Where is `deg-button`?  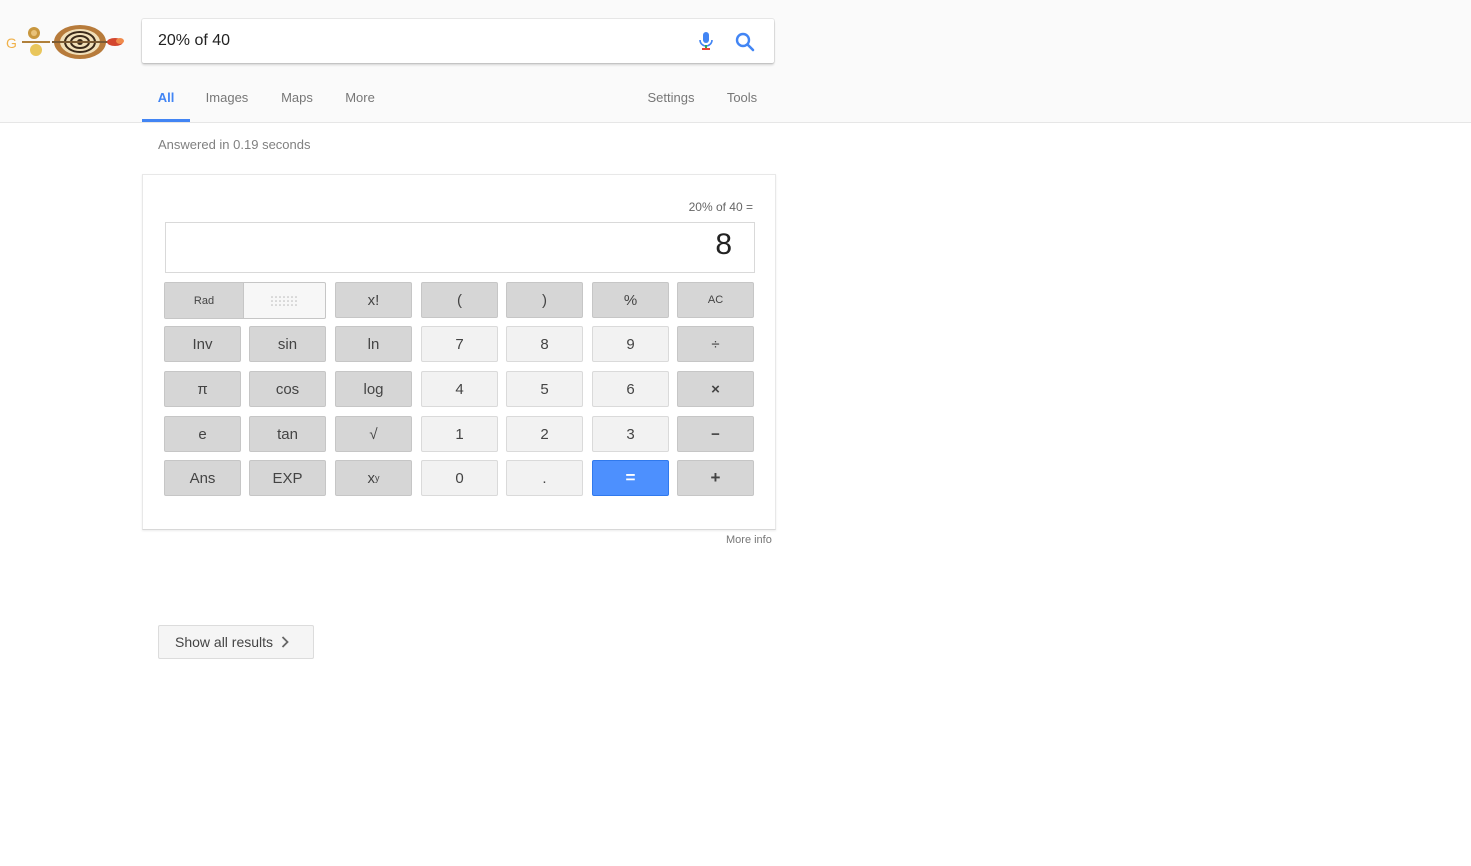
deg-button is located at coordinates (284, 300).